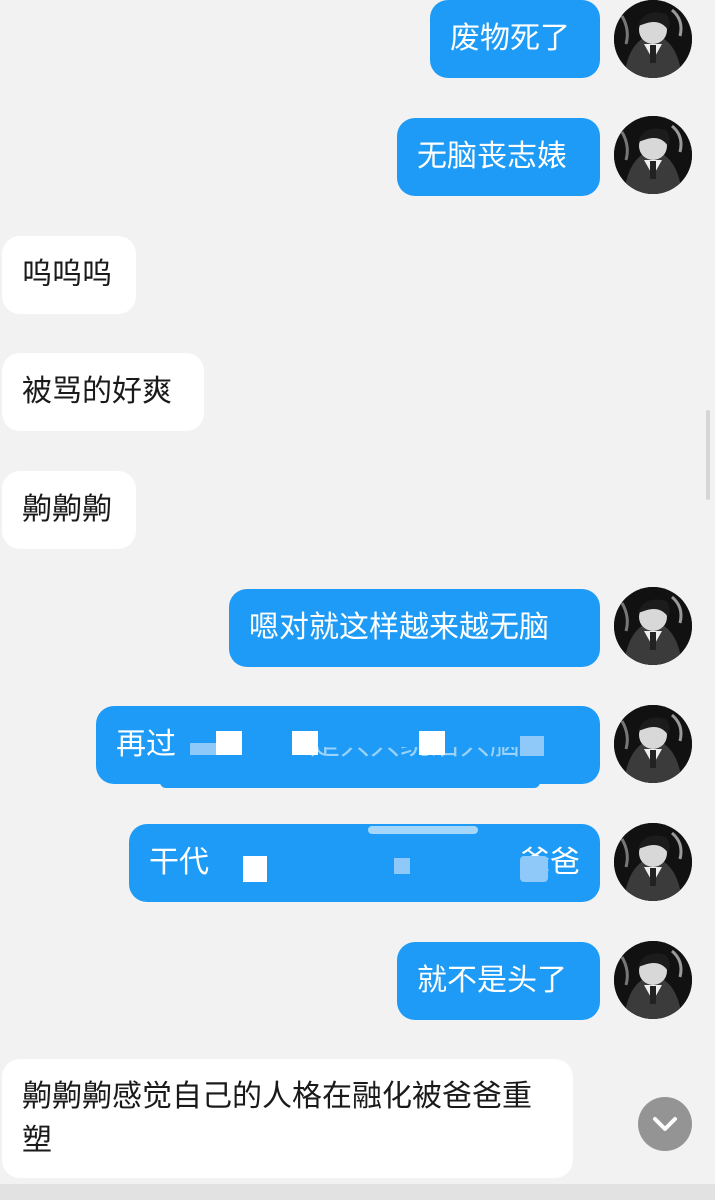 This screenshot has width=715, height=1200. What do you see at coordinates (69, 510) in the screenshot?
I see `incoming-message: 齁齁齁` at bounding box center [69, 510].